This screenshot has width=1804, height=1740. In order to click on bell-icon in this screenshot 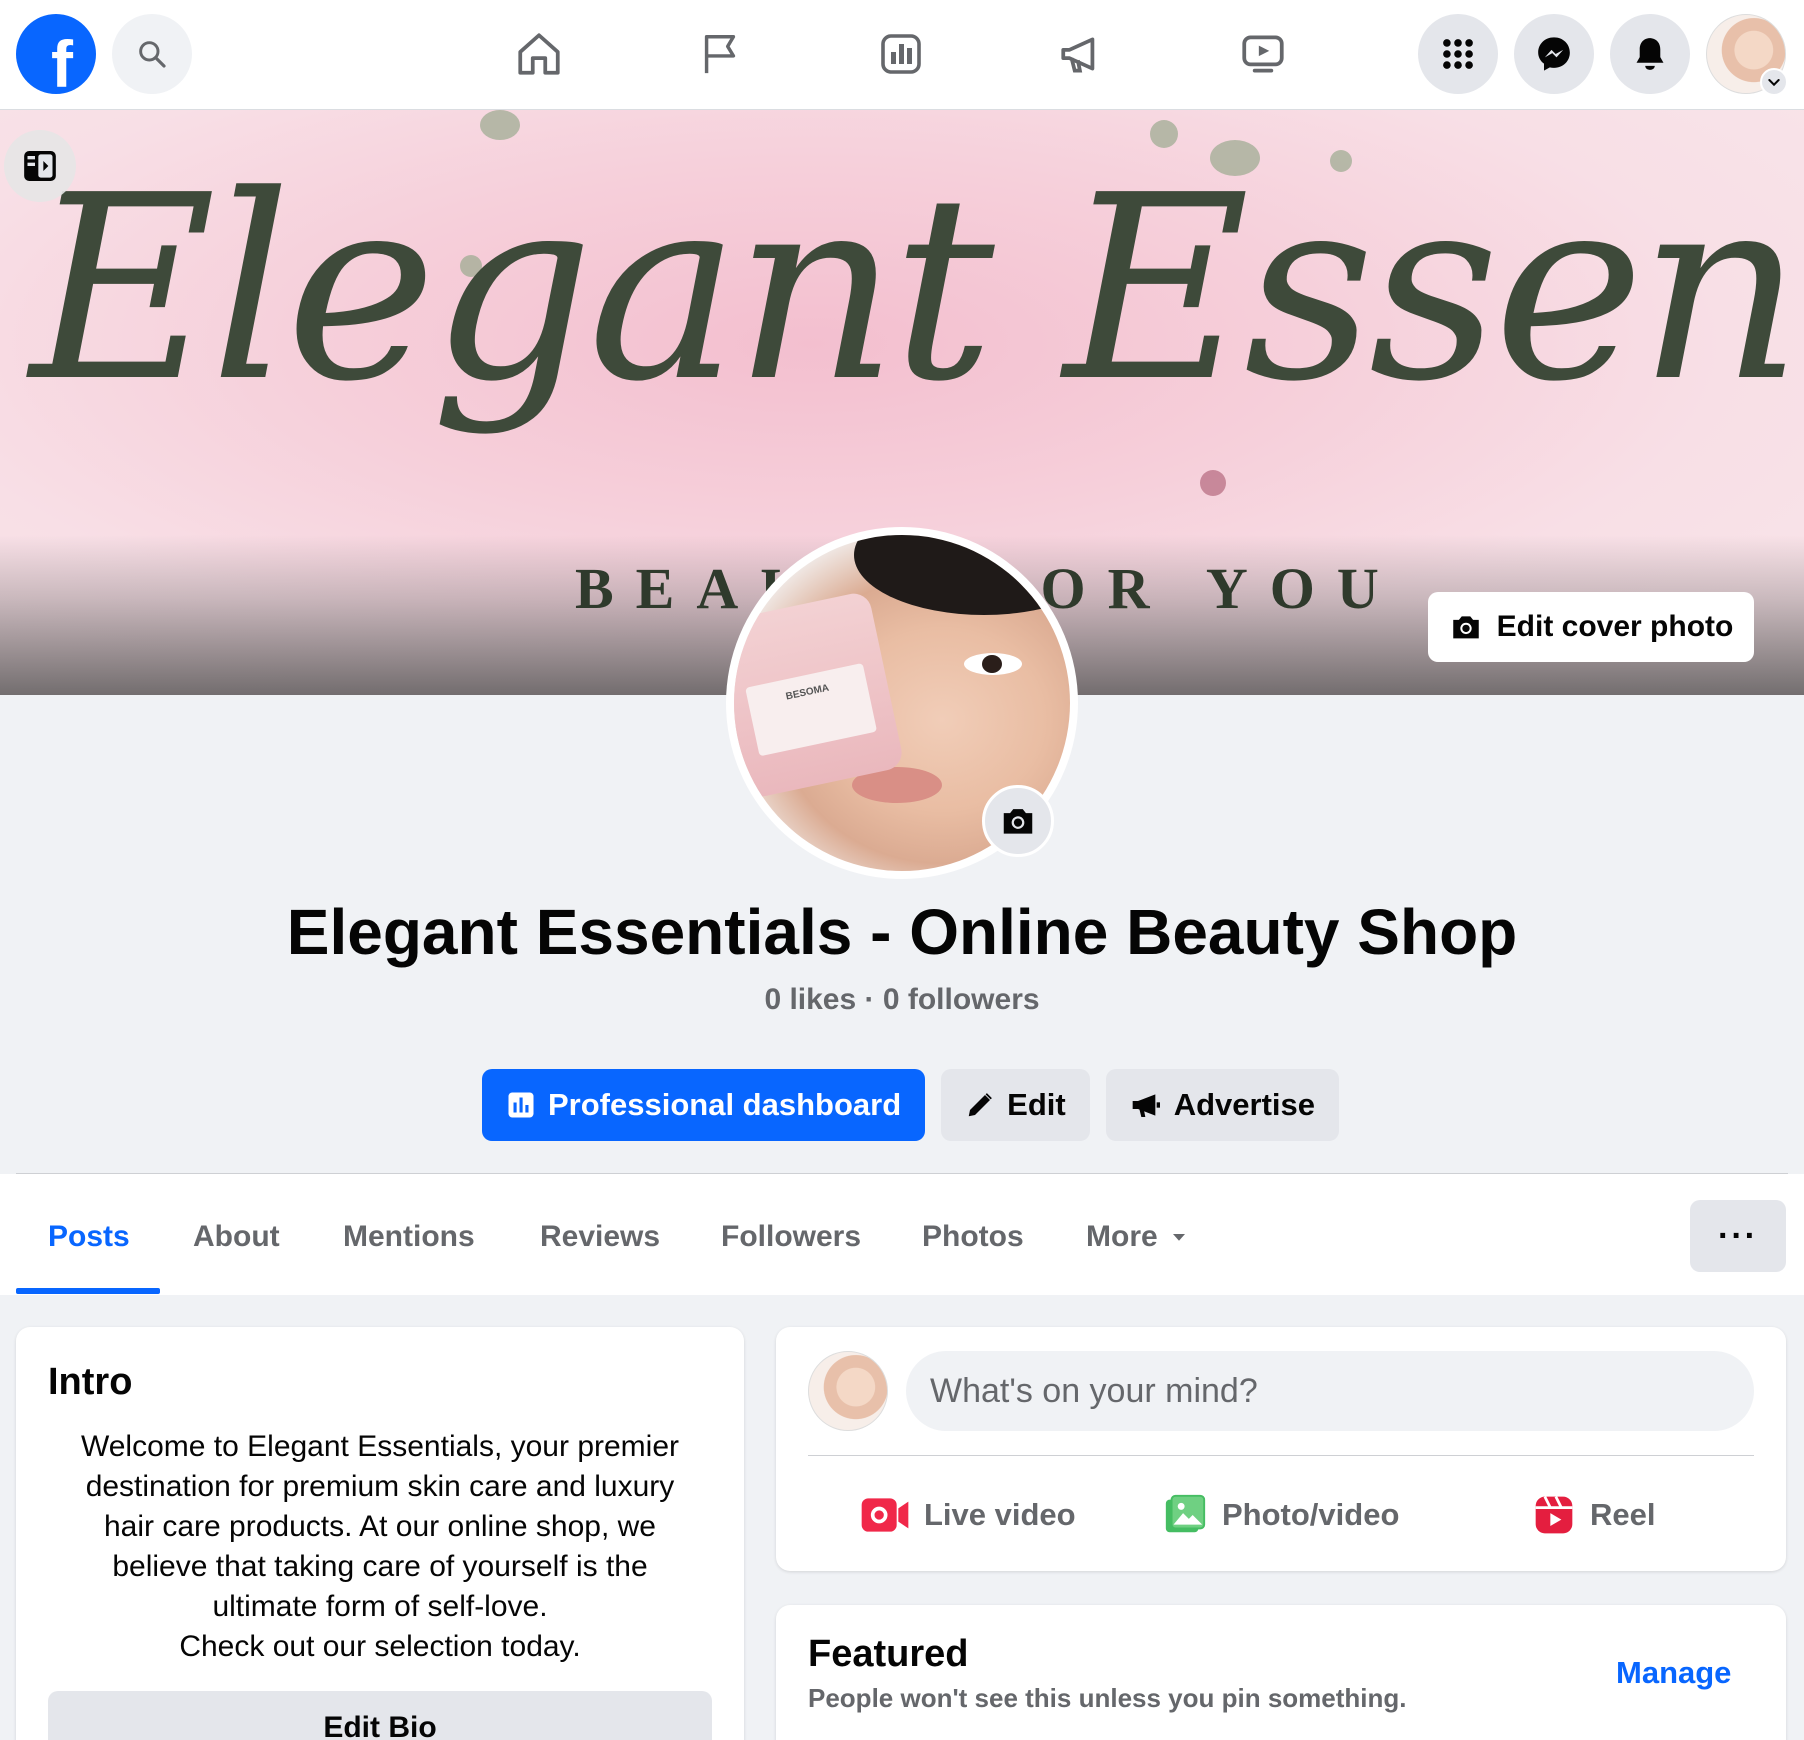, I will do `click(1650, 54)`.